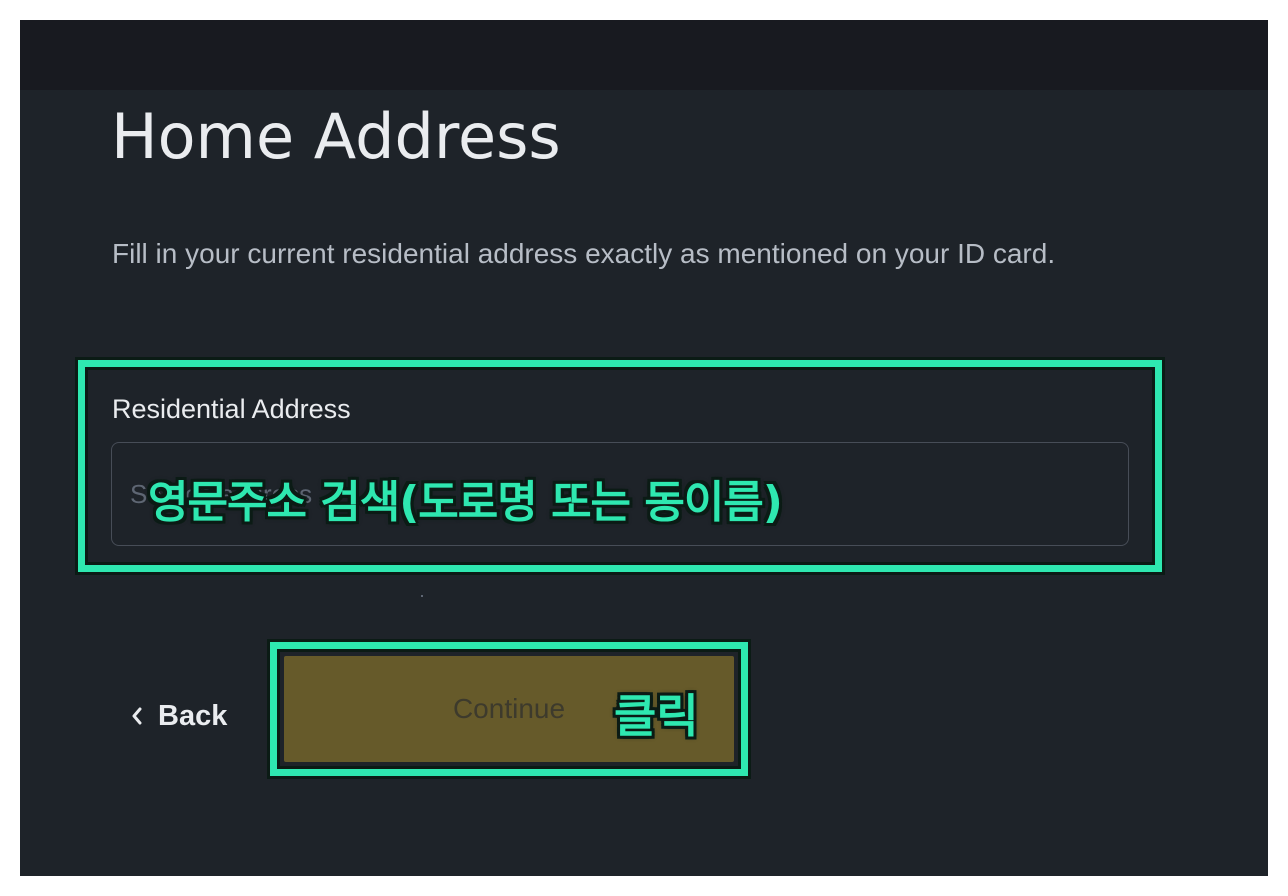 The height and width of the screenshot is (896, 1288). Describe the element at coordinates (509, 709) in the screenshot. I see `continue-button: Continue` at that location.